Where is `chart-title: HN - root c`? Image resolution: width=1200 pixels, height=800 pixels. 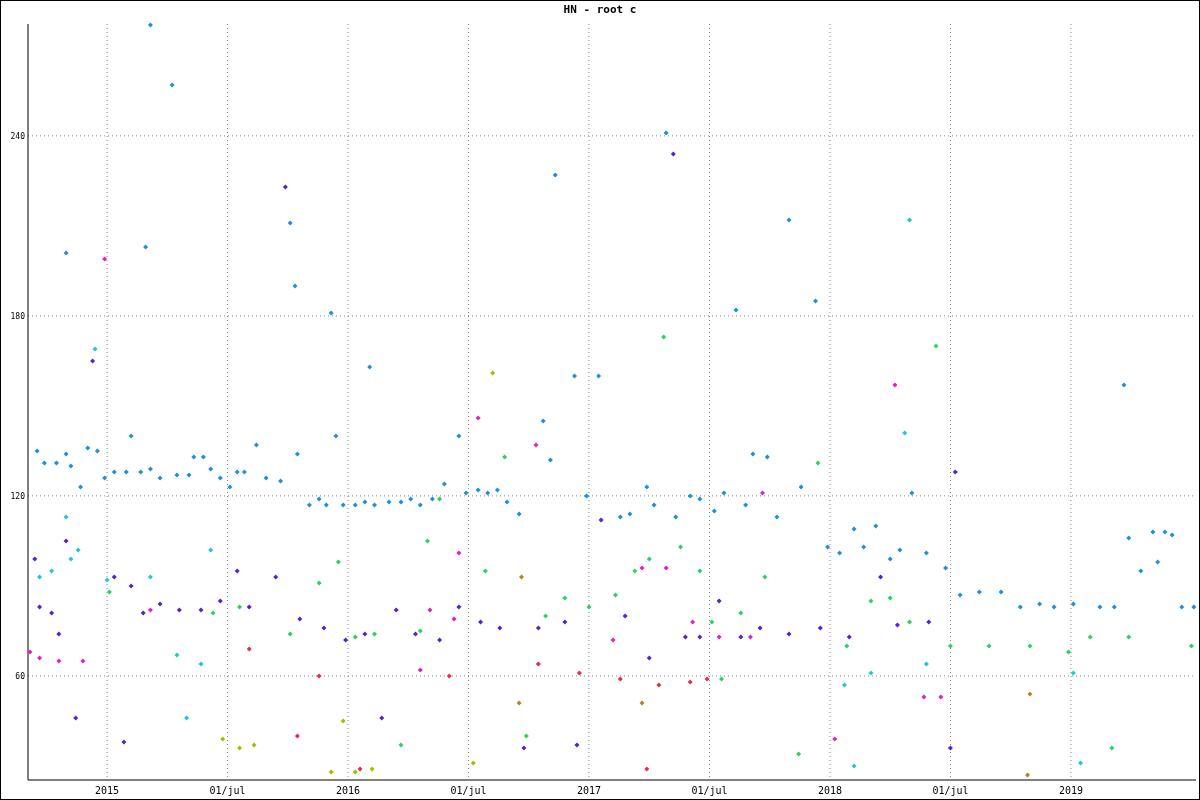
chart-title: HN - root c is located at coordinates (600, 9).